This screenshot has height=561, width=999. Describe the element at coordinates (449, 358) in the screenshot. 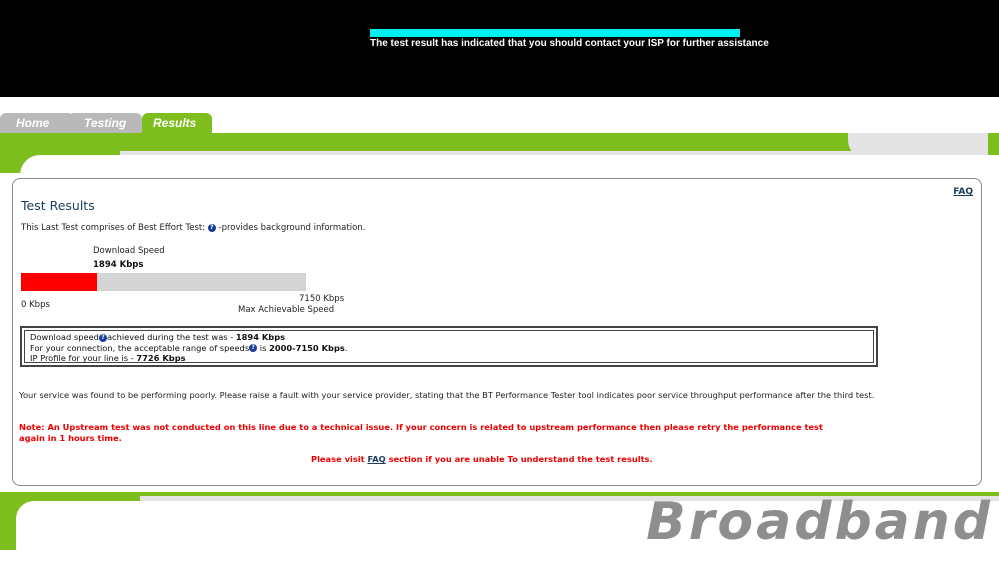

I see `summary-line-ip-profile: IP Profile for your line is - 7726 Kbps` at that location.